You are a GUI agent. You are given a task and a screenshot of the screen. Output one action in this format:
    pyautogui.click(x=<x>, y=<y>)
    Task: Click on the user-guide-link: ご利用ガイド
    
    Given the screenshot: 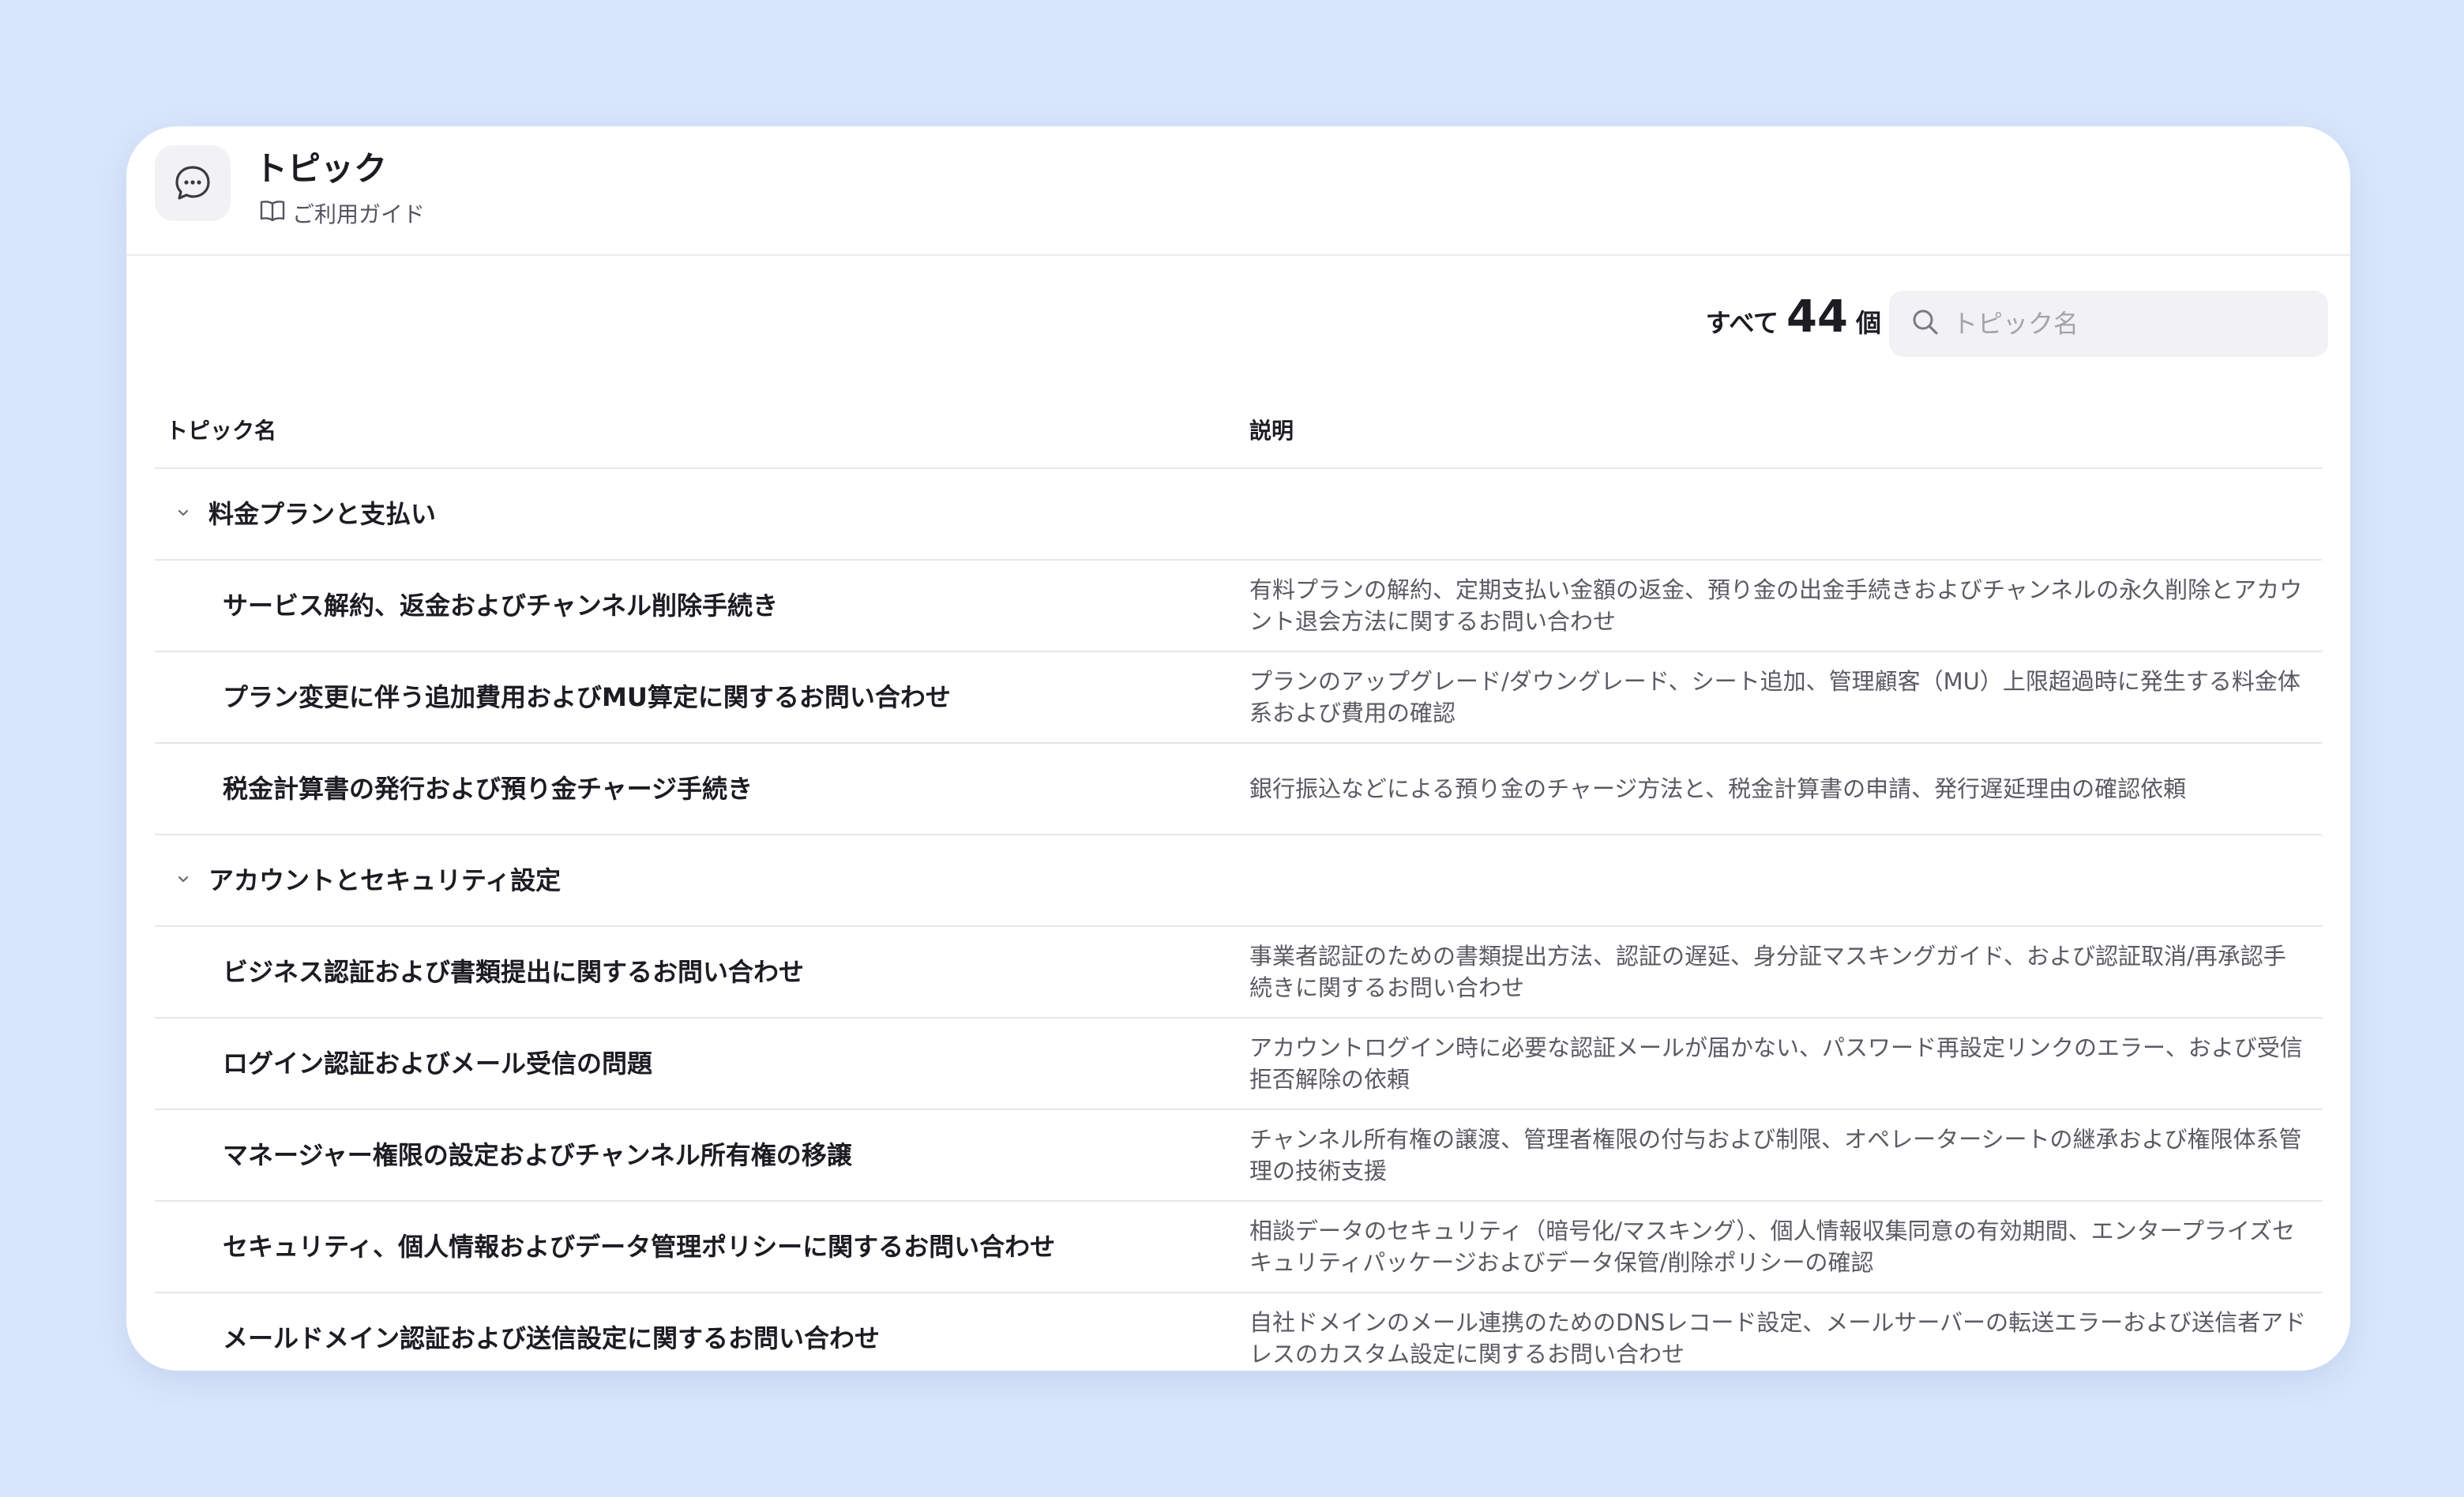 What is the action you would take?
    pyautogui.click(x=342, y=214)
    